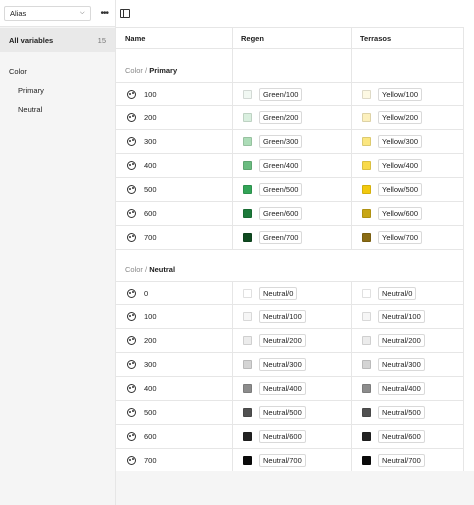 Image resolution: width=474 pixels, height=505 pixels. What do you see at coordinates (407, 141) in the screenshot?
I see `terrasos-value-cell: Yellow/300` at bounding box center [407, 141].